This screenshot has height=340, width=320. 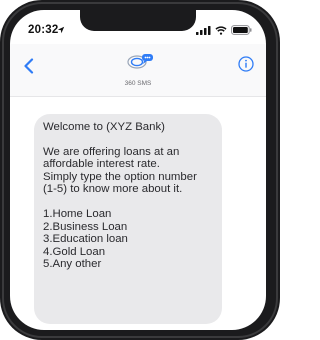 What do you see at coordinates (74, 251) in the screenshot?
I see `loan-option-gold: 4.Gold Loan` at bounding box center [74, 251].